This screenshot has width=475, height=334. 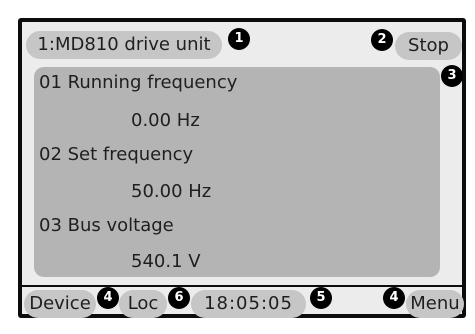 What do you see at coordinates (239, 39) in the screenshot?
I see `callout-1-badge: 1` at bounding box center [239, 39].